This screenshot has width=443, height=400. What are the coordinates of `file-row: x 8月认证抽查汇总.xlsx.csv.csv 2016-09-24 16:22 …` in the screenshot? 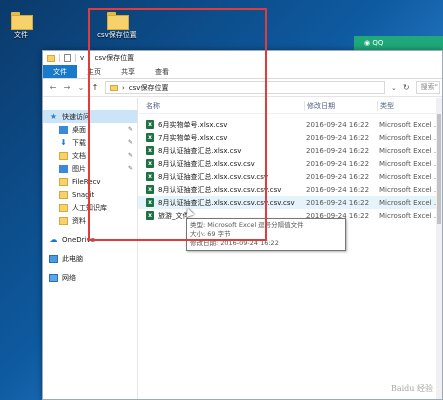 It's located at (290, 163).